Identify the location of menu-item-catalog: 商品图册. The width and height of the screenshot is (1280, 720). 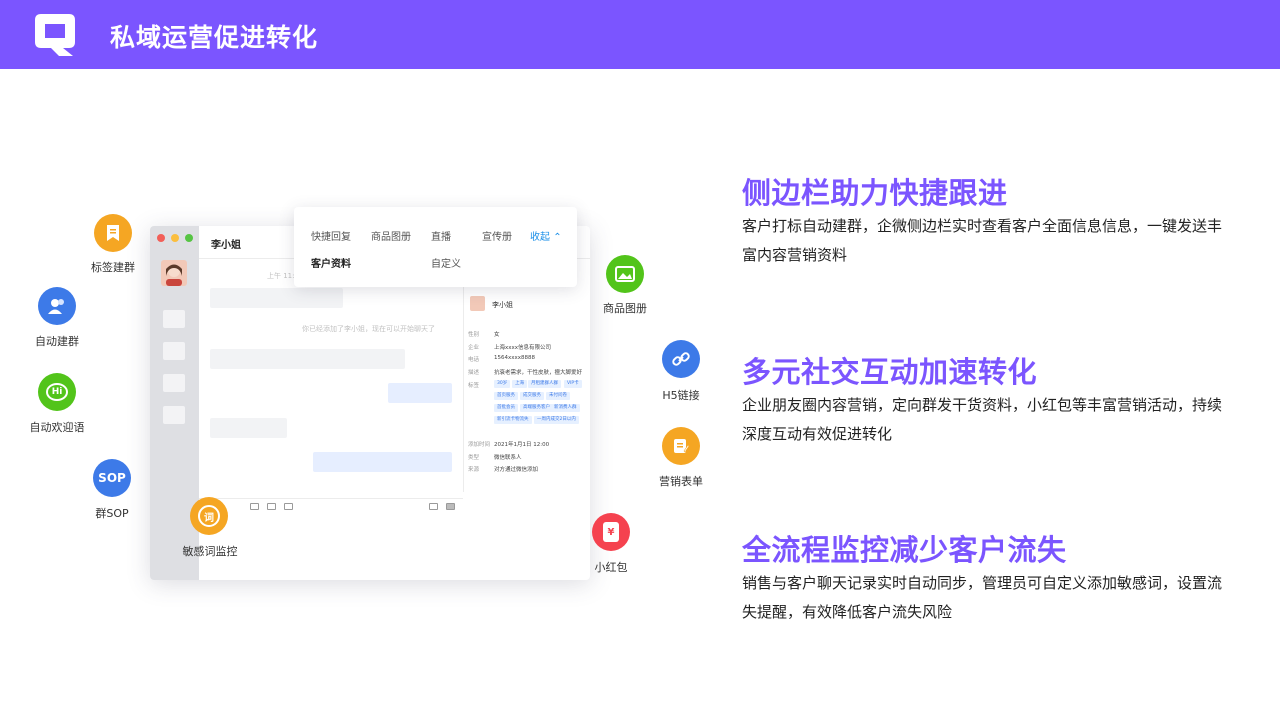
(391, 235).